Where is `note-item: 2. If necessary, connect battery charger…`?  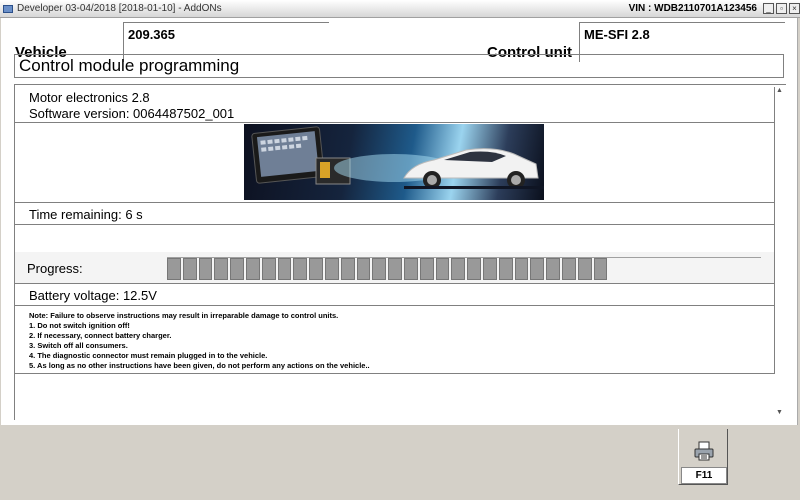
note-item: 2. If necessary, connect battery charger… is located at coordinates (100, 335).